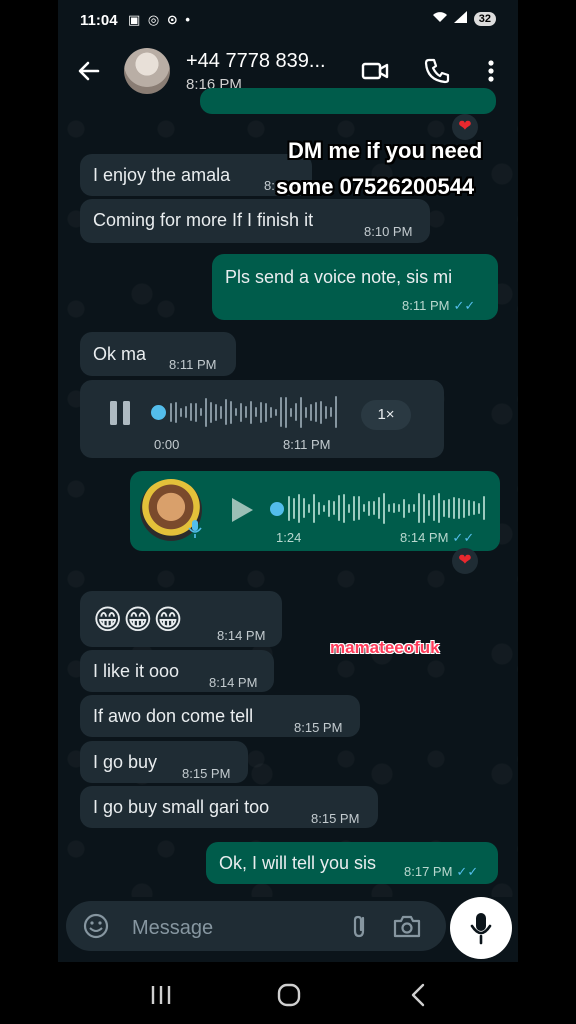  Describe the element at coordinates (441, 871) in the screenshot. I see `message-time: 8:17 PM ✓✓` at that location.